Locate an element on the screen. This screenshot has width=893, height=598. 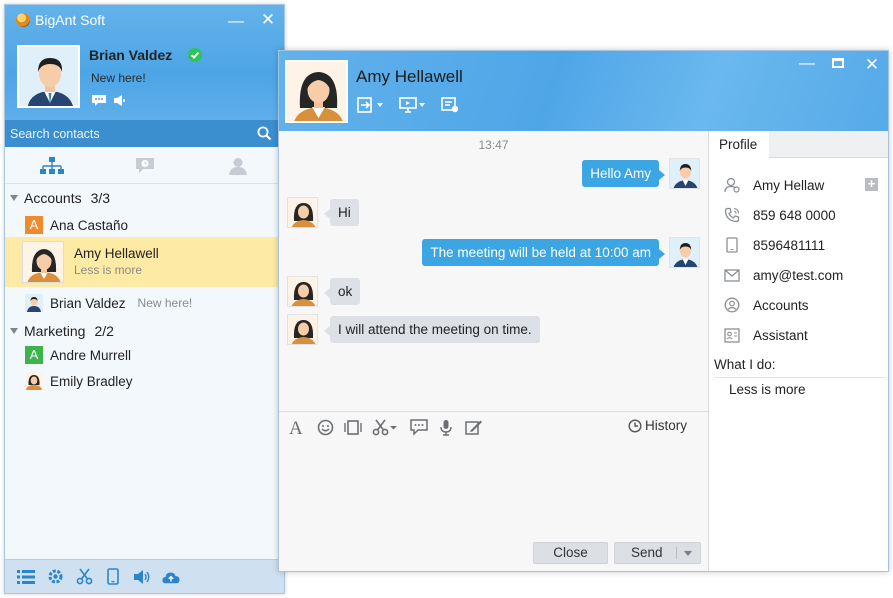
mail-icon is located at coordinates (732, 275).